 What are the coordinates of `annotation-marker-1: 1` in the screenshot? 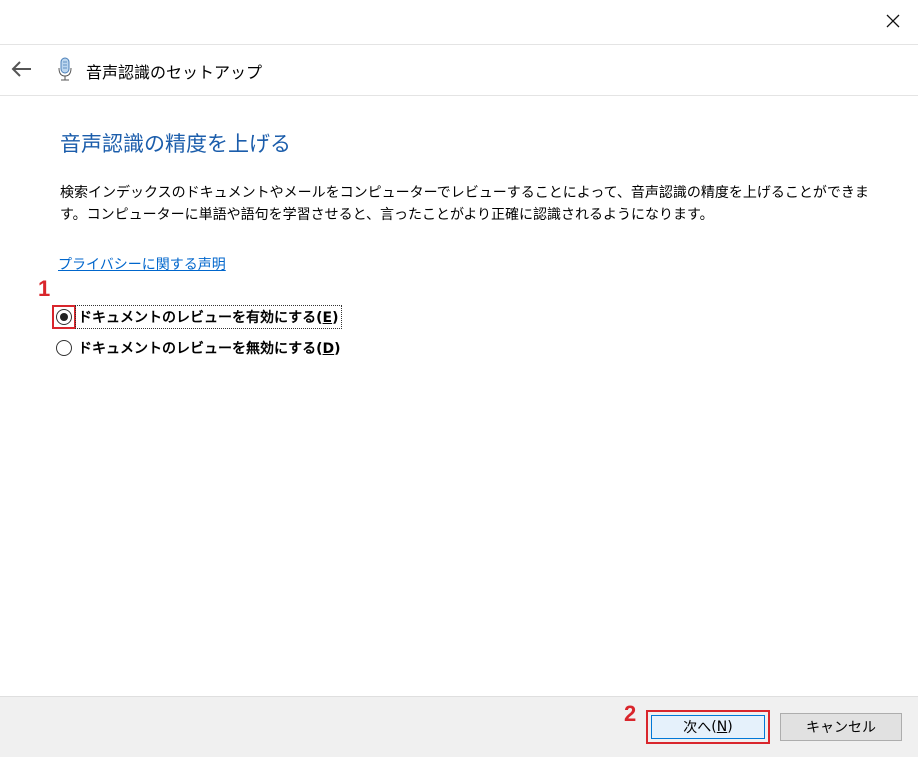 It's located at (44, 288).